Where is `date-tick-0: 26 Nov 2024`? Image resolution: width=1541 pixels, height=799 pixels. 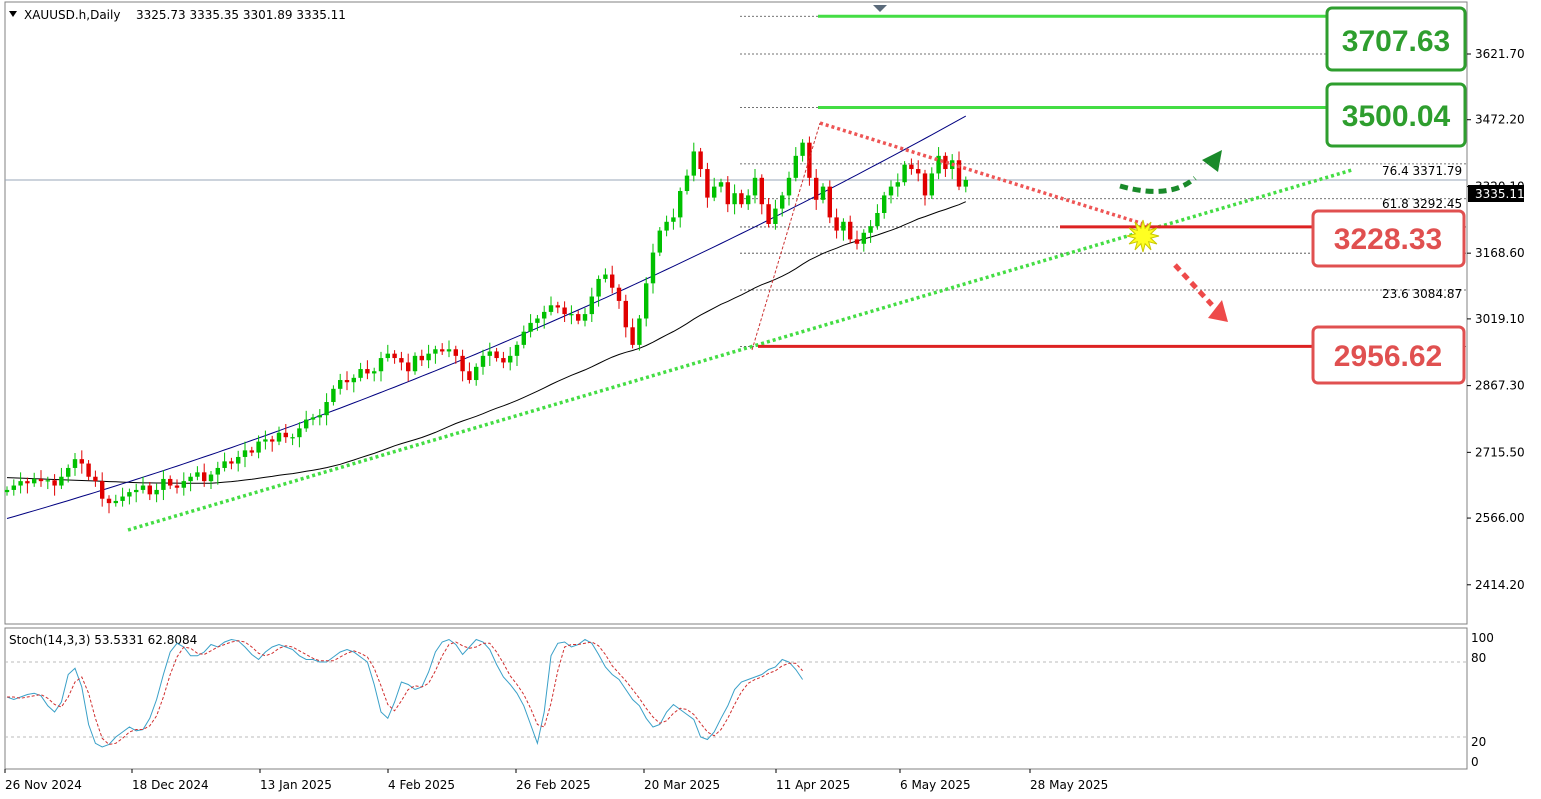
date-tick-0: 26 Nov 2024 is located at coordinates (43, 785).